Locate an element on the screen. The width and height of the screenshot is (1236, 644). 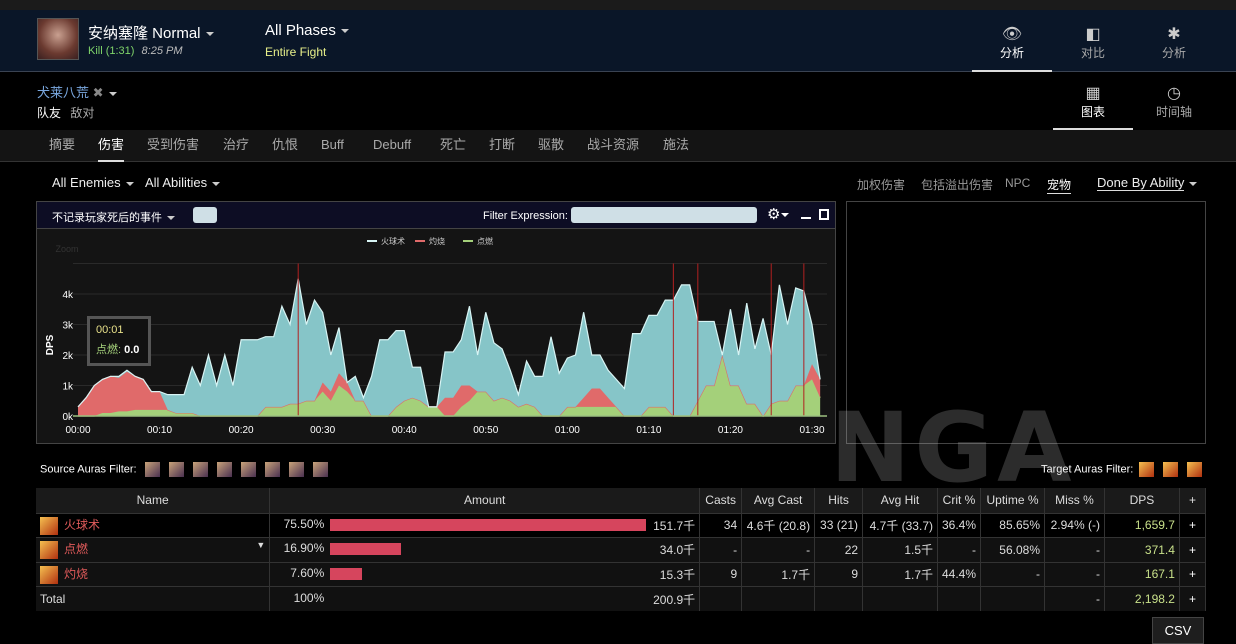
dropdown-label: 不记录玩家死后的事件 is located at coordinates (107, 218).